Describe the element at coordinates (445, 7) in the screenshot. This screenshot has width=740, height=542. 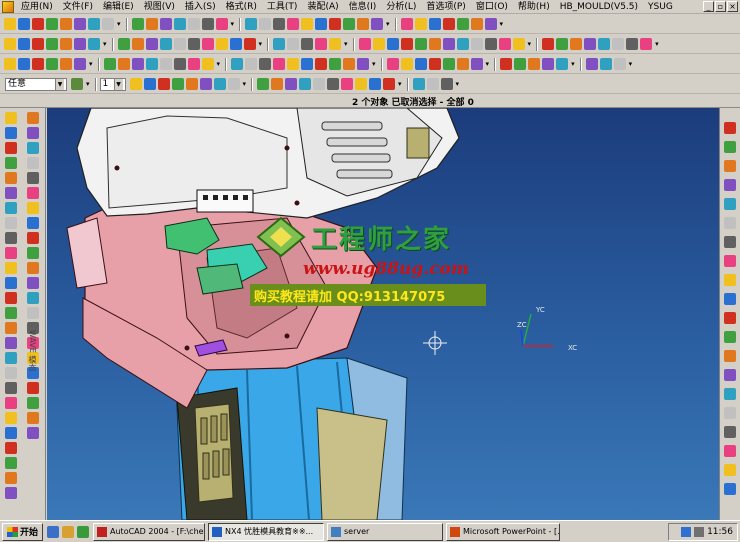
I see `menu-preferences: 首选项(P)` at that location.